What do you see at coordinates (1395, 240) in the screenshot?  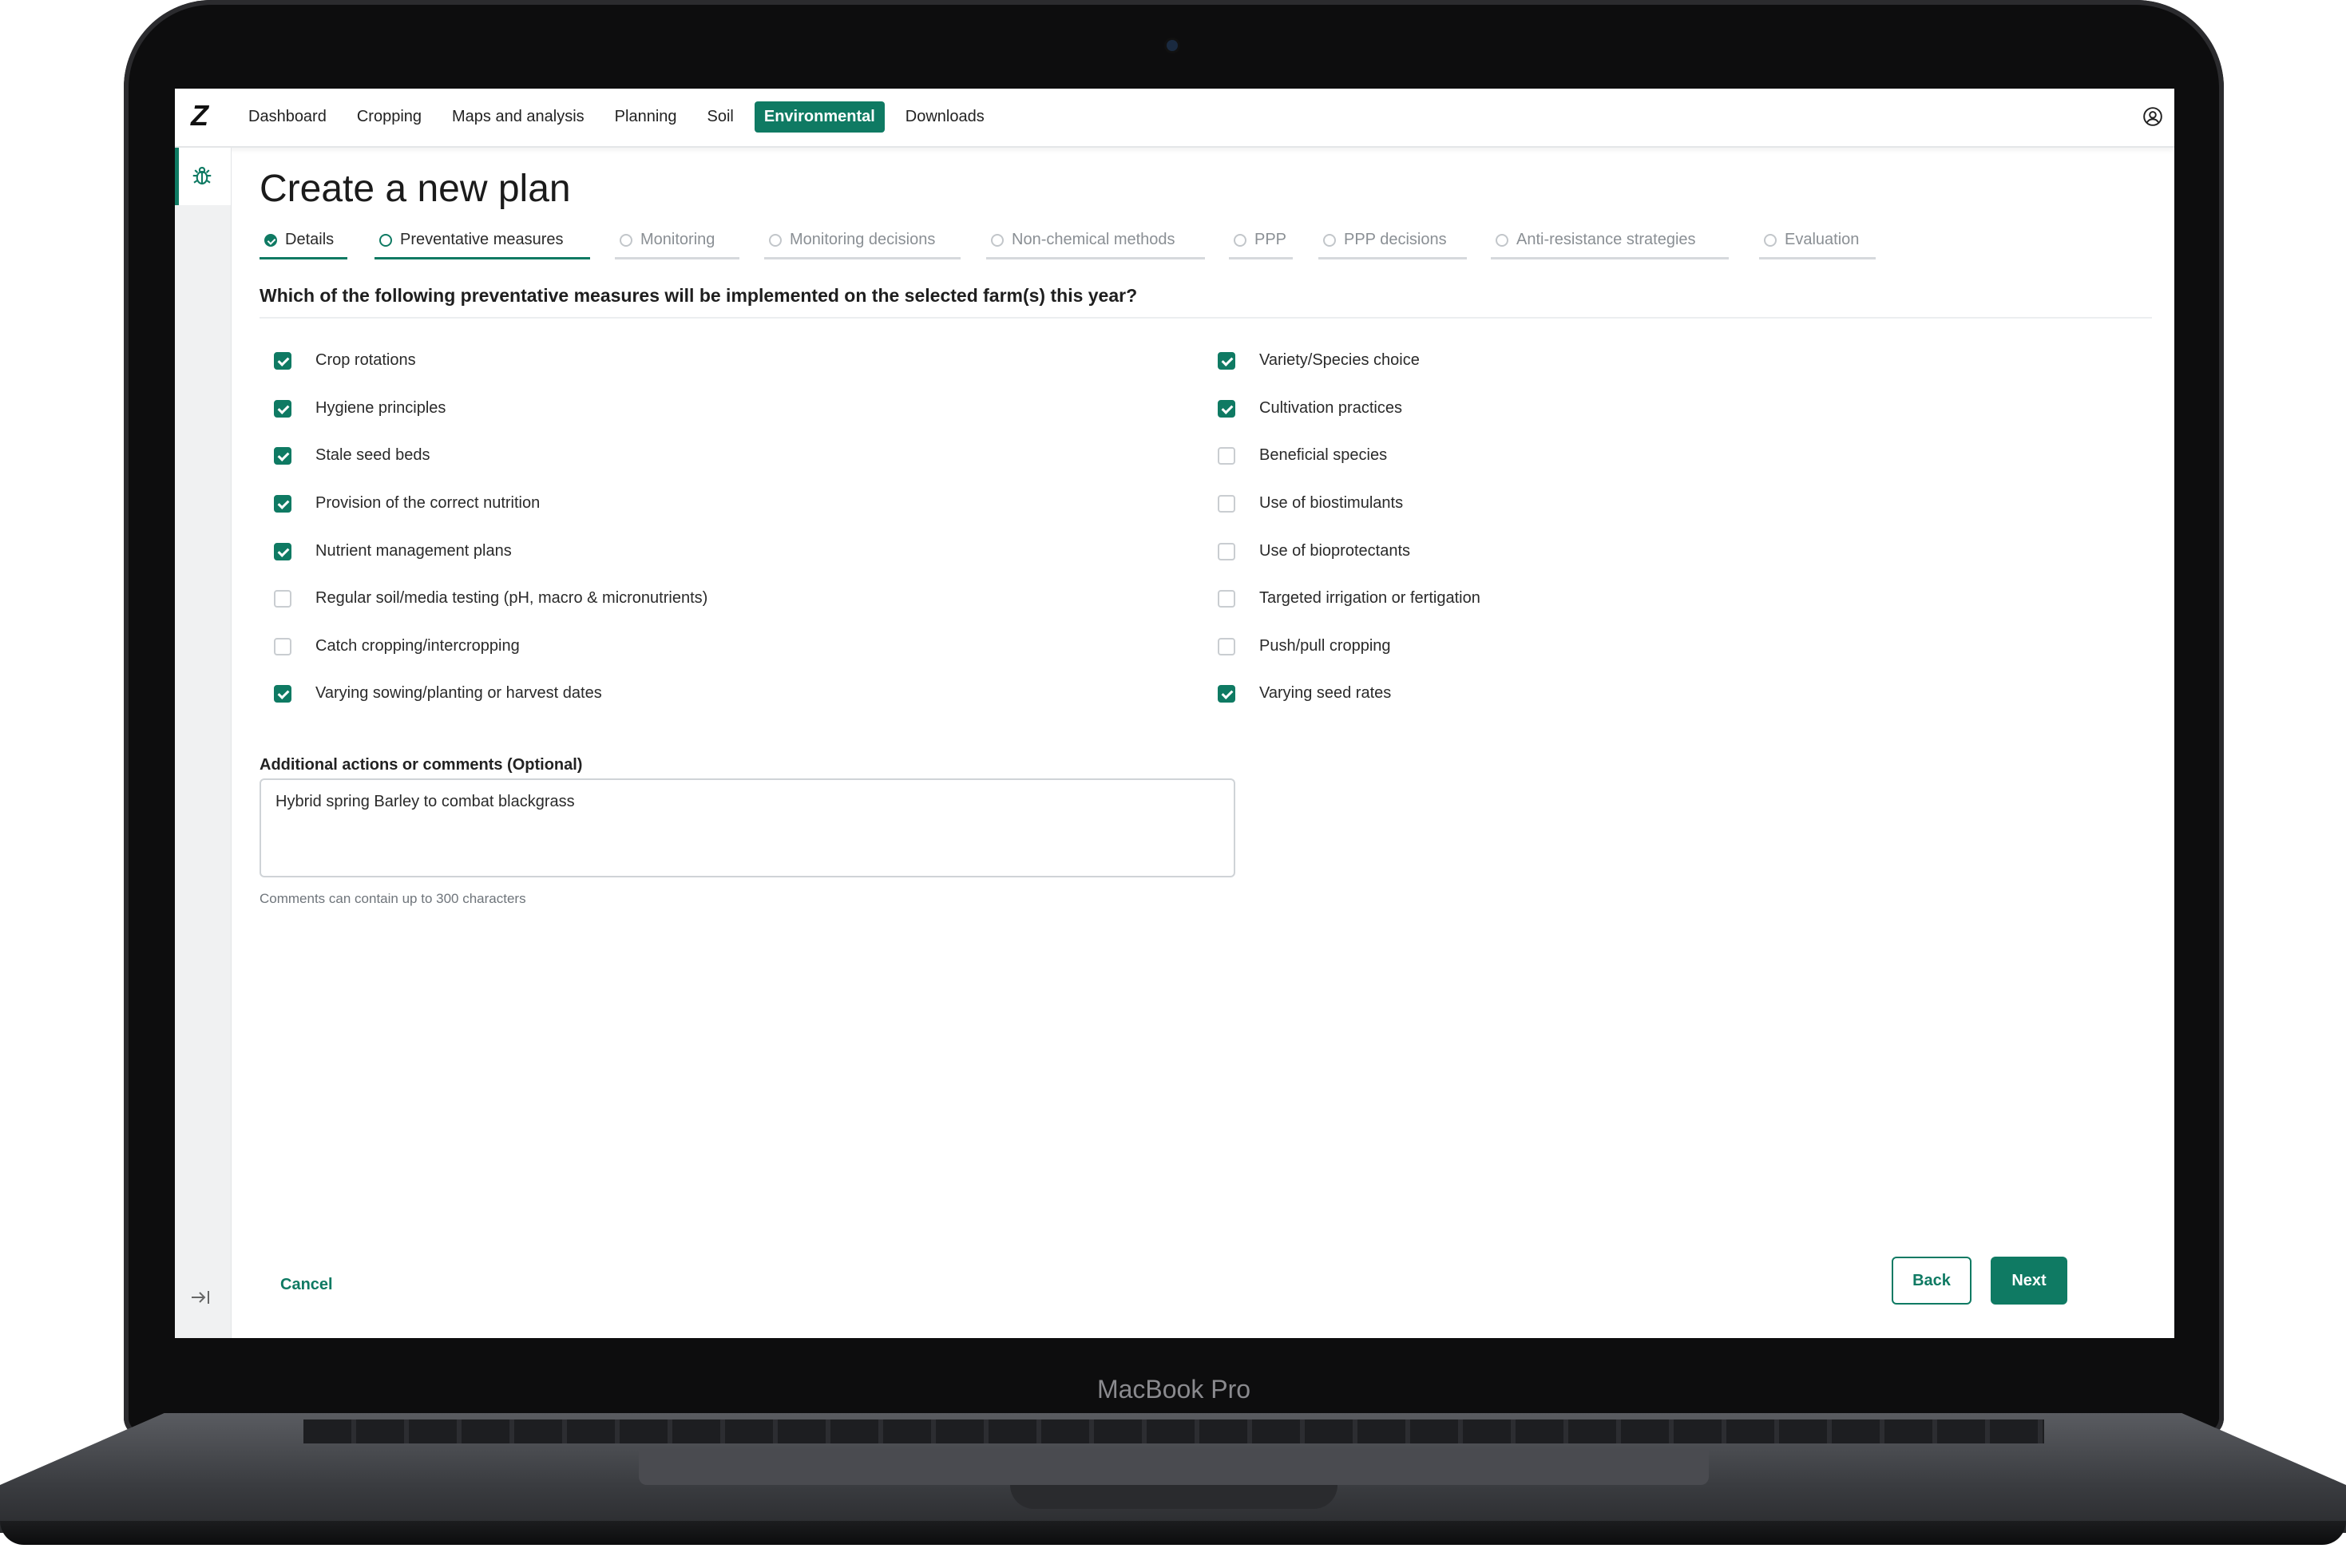 I see `step-label: PPP decisions` at bounding box center [1395, 240].